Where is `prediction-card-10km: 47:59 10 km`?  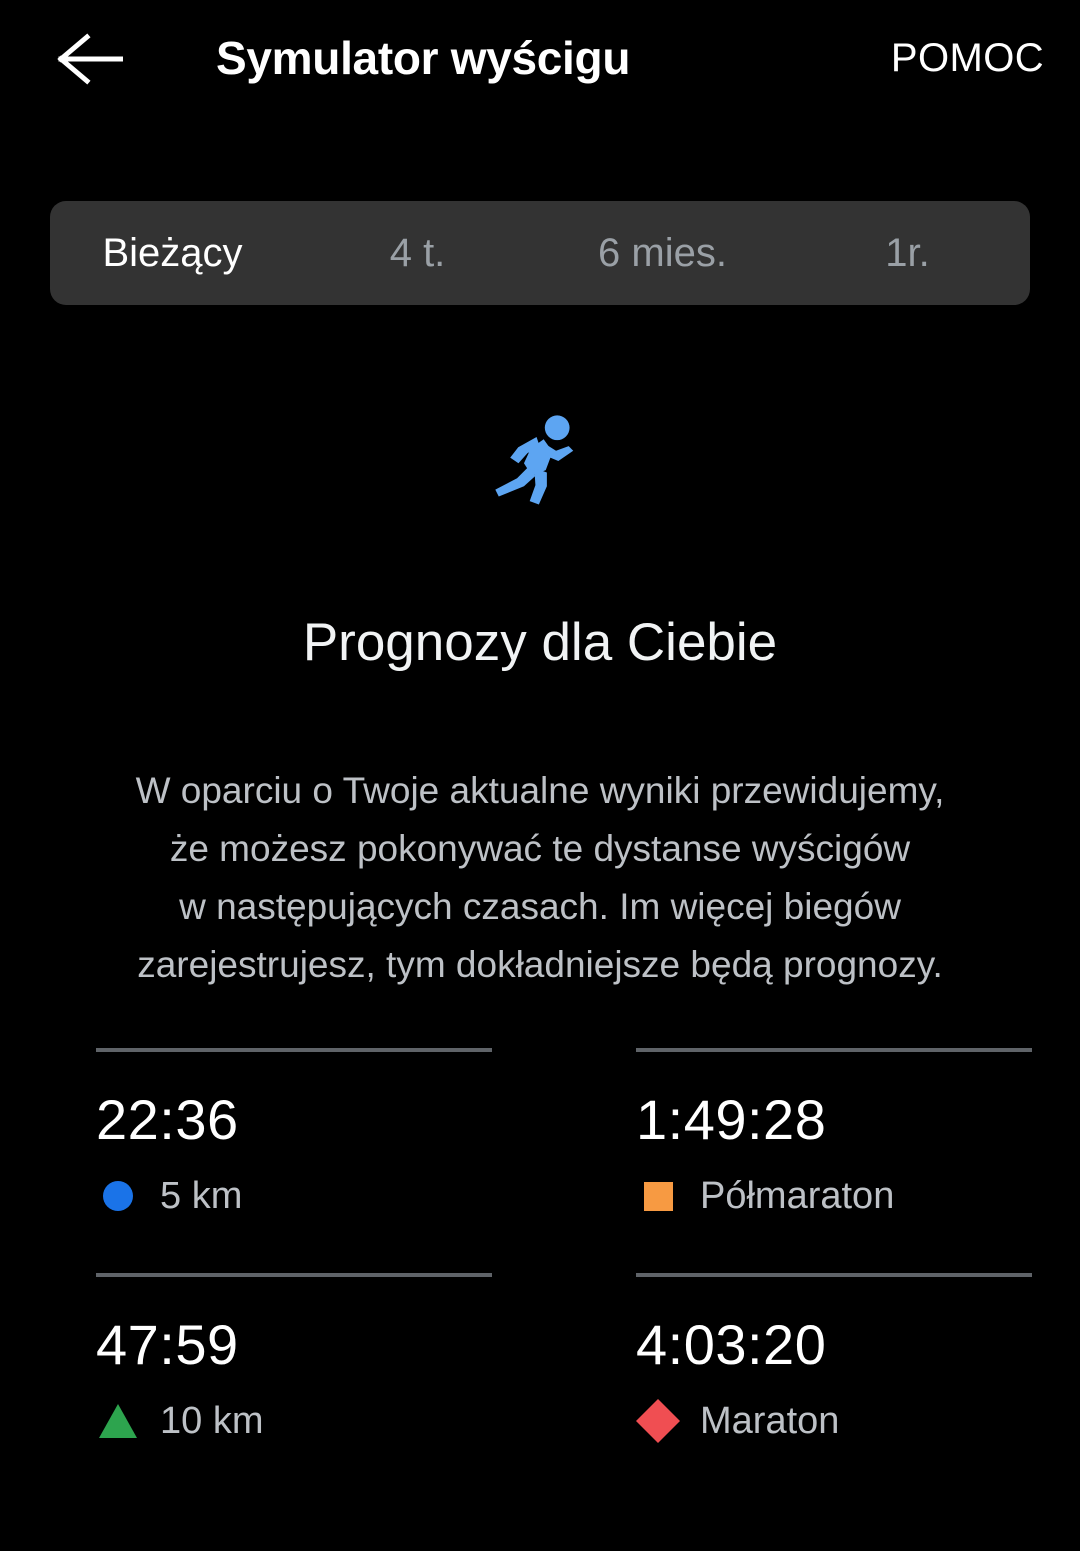
prediction-card-10km: 47:59 10 km is located at coordinates (270, 1385).